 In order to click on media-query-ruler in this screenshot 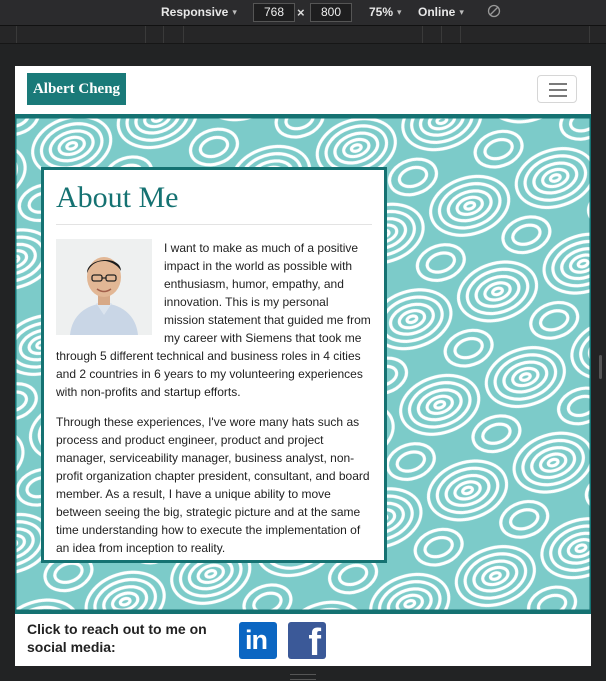, I will do `click(303, 35)`.